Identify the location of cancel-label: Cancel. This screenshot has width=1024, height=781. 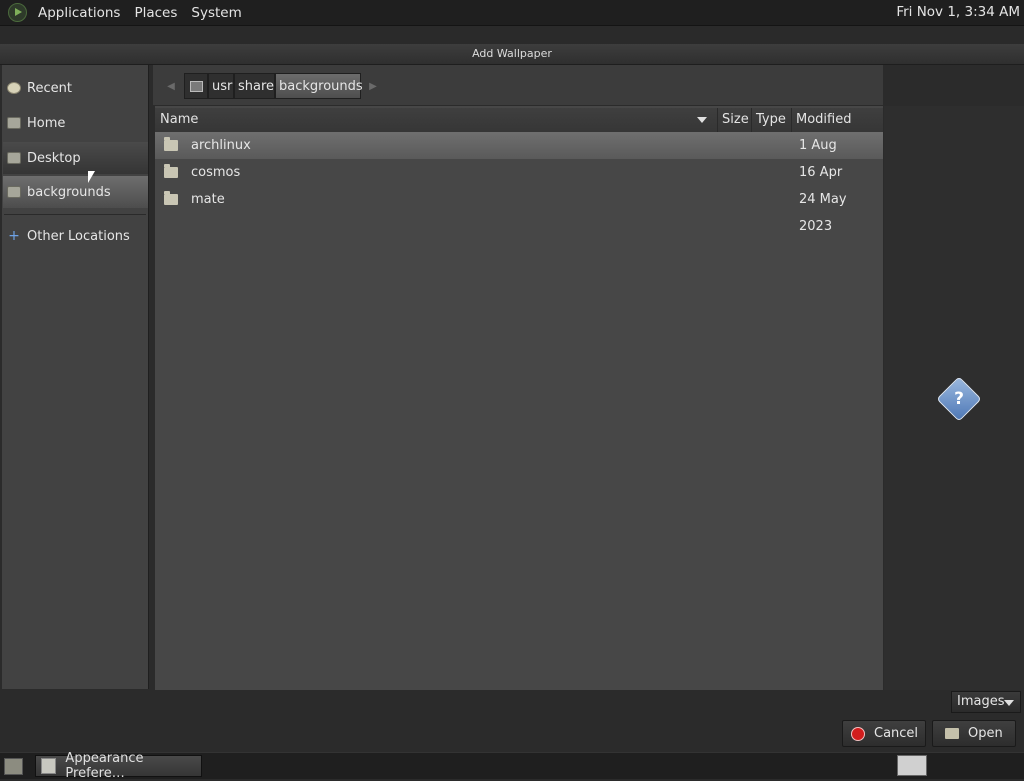
(896, 733).